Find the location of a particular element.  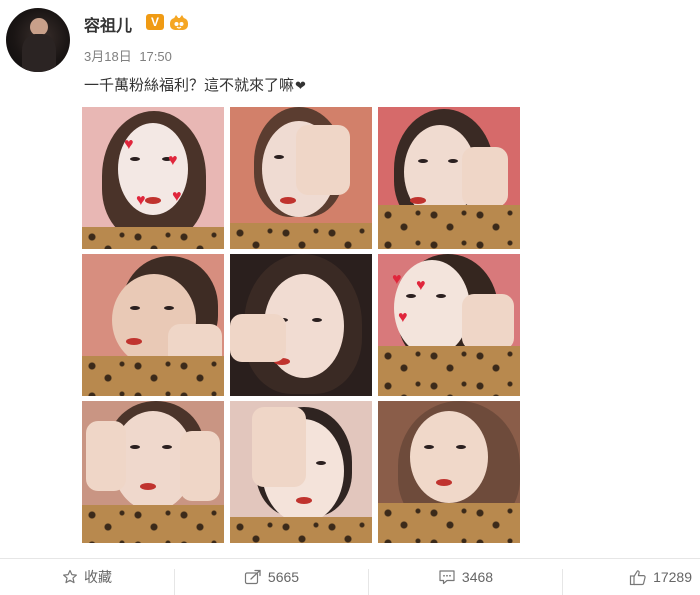

post-text: 一千萬粉絲福利？這不就來了嘛❤ is located at coordinates (195, 84).